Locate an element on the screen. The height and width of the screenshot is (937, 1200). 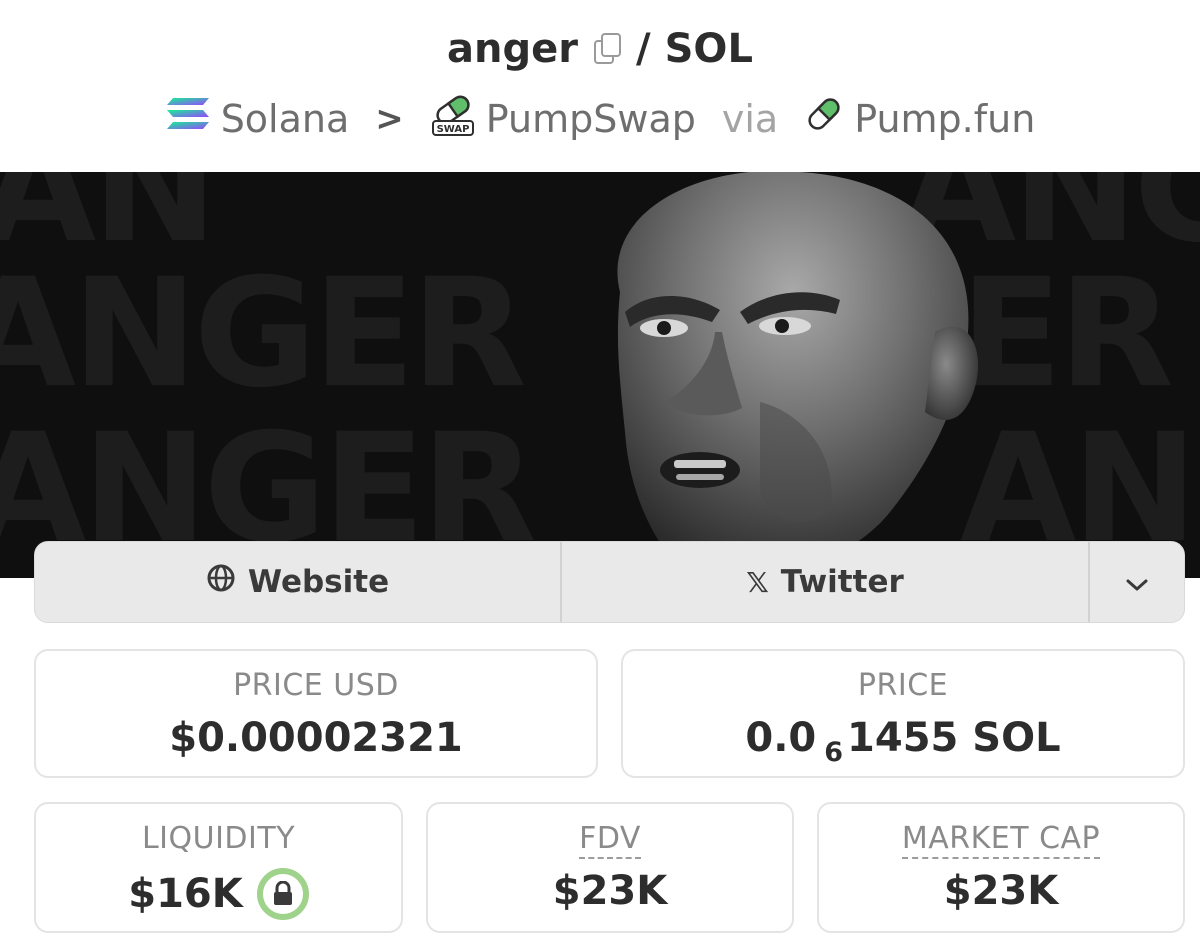
pair-title: anger / SOL is located at coordinates (600, 49).